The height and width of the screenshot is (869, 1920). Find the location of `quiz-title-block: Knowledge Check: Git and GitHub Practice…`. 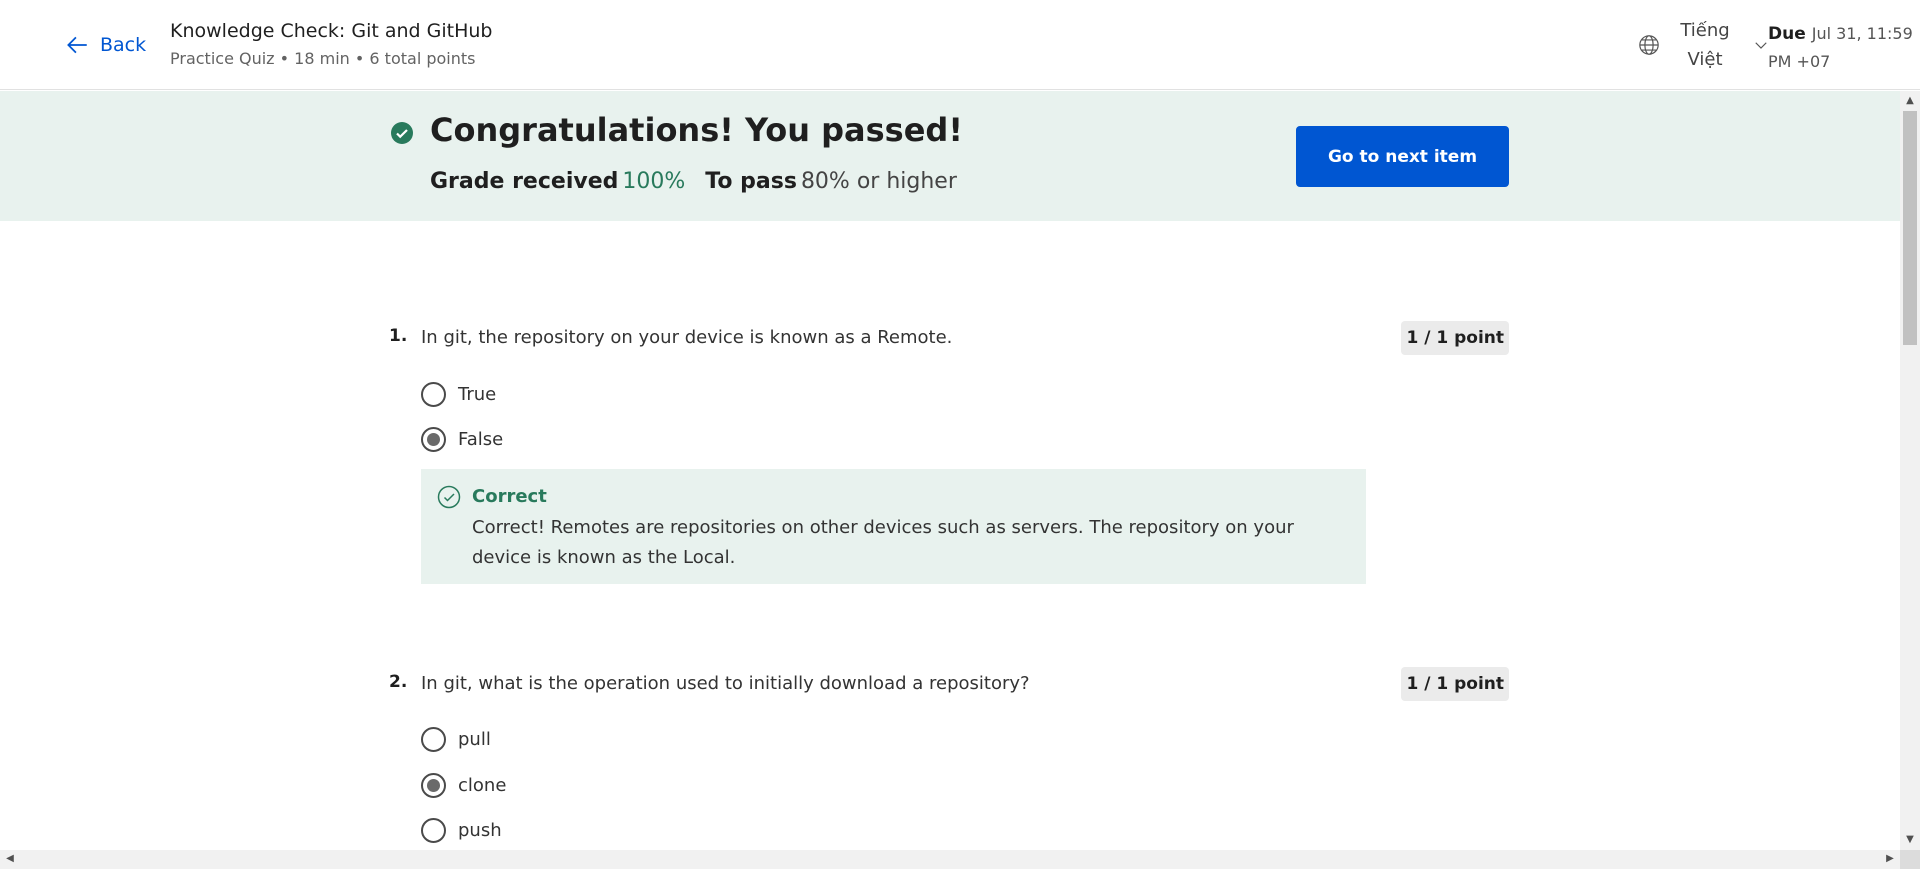

quiz-title-block: Knowledge Check: Git and GitHub Practice… is located at coordinates (331, 44).